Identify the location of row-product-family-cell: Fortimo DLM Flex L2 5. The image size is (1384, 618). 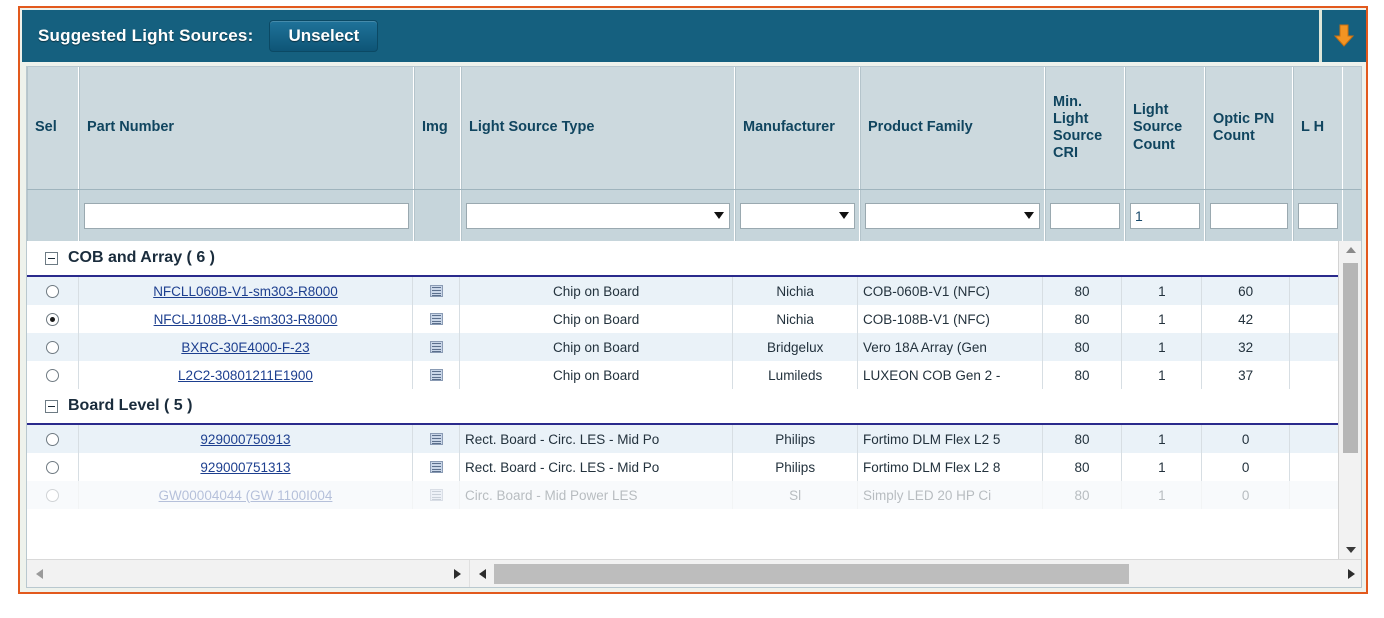
(950, 439).